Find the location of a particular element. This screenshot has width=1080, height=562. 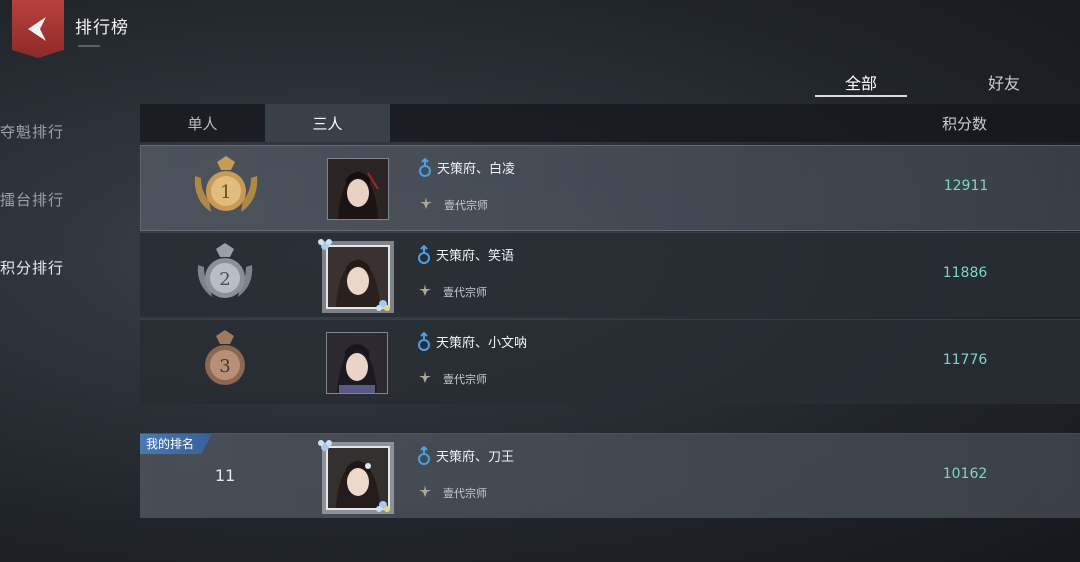

table-row: 3 天策府、小文呐 壹代宗师 11776 is located at coordinates (610, 361).